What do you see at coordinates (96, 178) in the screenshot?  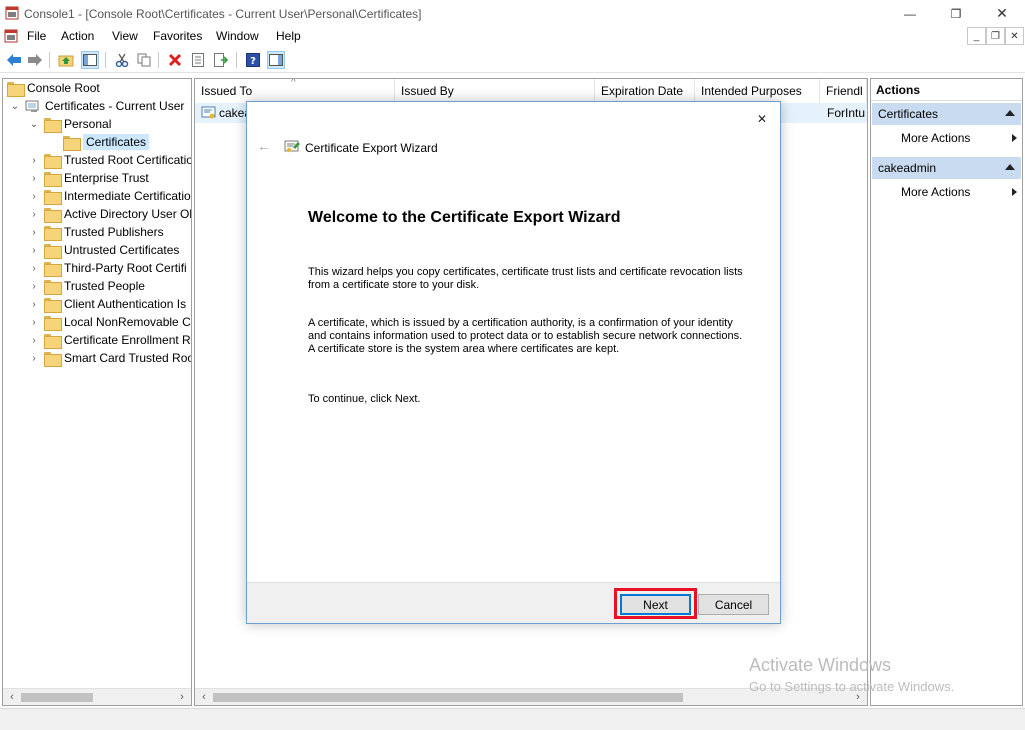 I see `tree-item: Enterprise Trust` at bounding box center [96, 178].